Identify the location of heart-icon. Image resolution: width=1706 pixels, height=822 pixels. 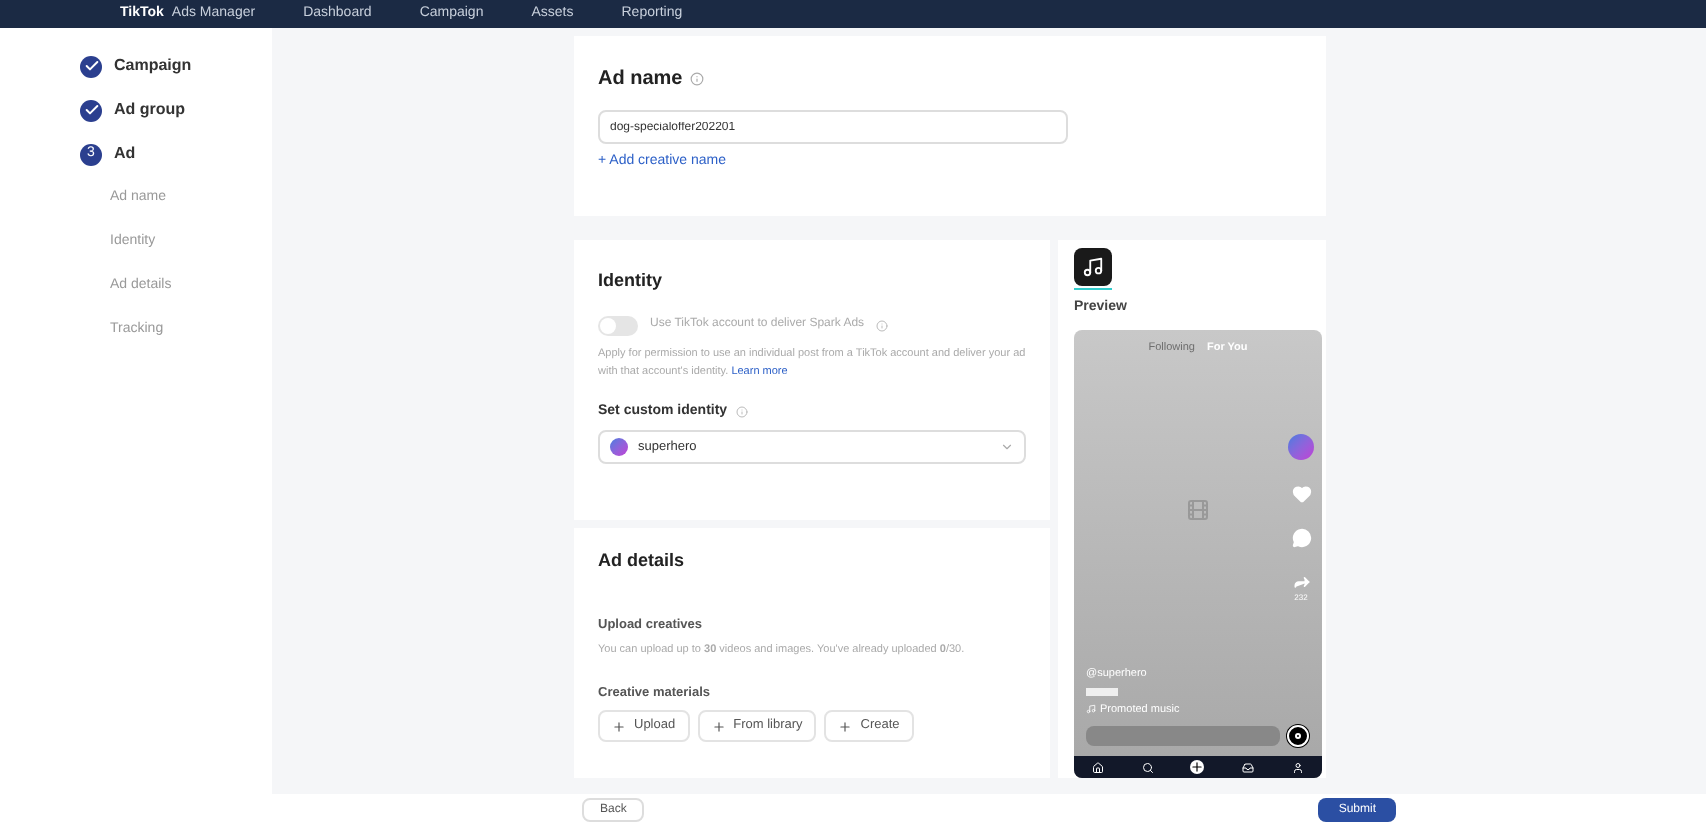
(1301, 493).